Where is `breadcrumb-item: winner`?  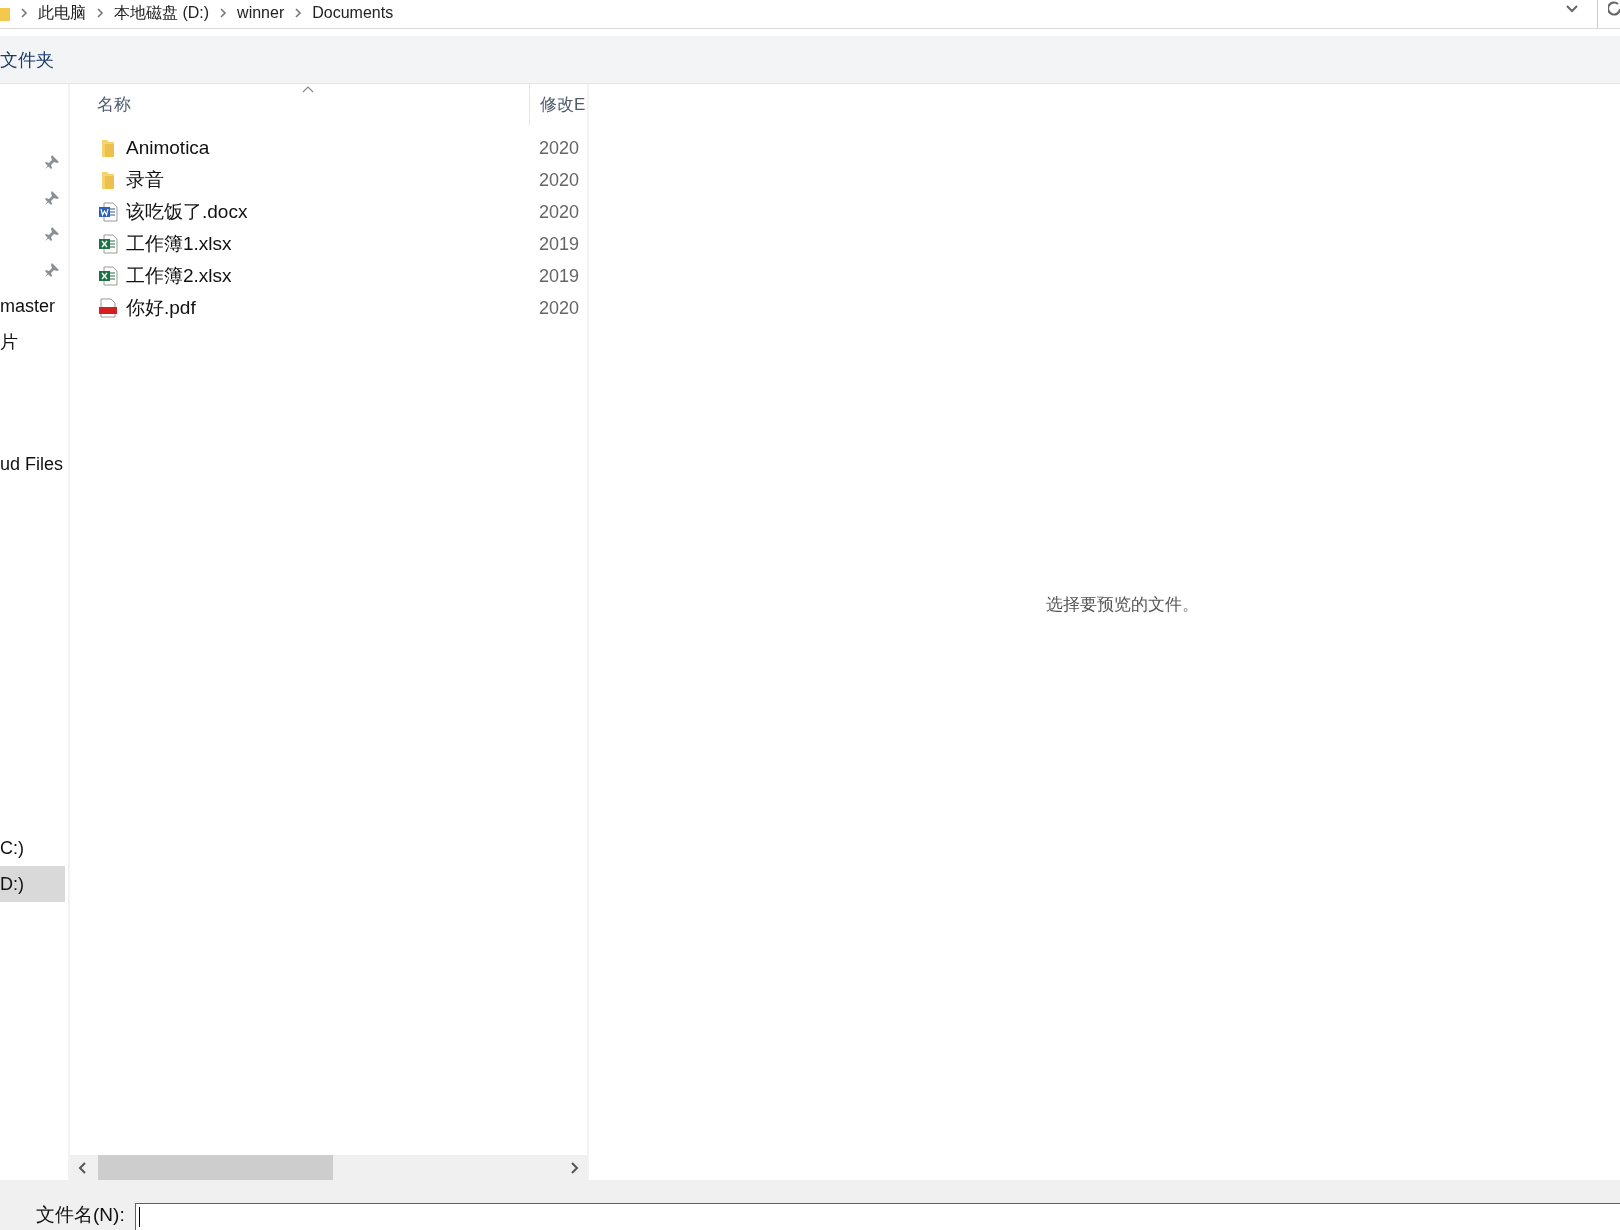
breadcrumb-item: winner is located at coordinates (261, 13).